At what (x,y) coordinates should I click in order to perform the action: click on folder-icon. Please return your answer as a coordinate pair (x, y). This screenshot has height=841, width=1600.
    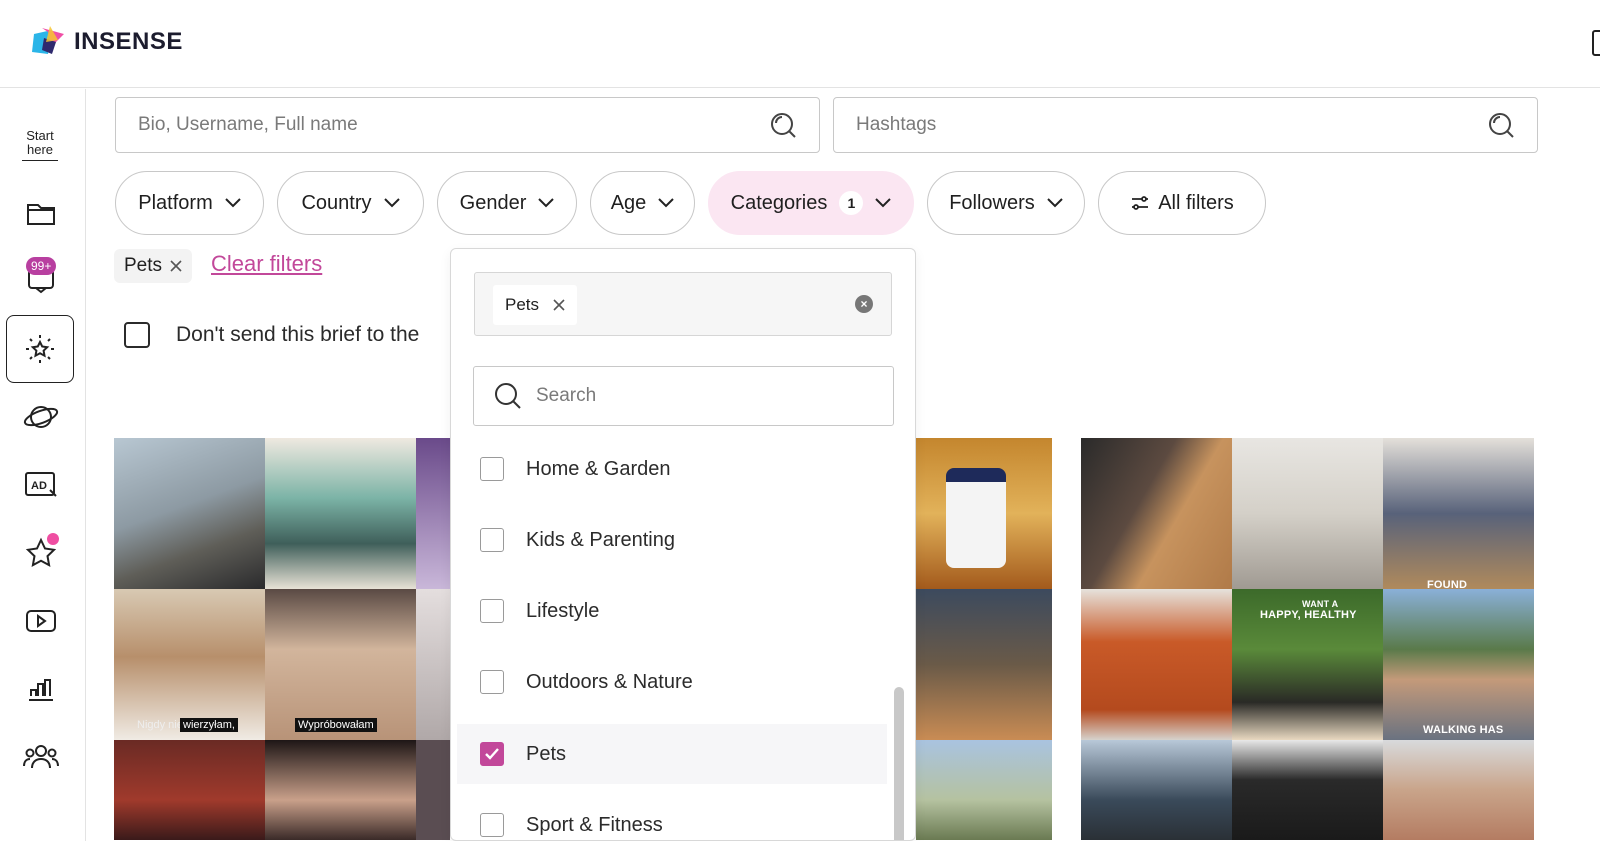
    Looking at the image, I should click on (41, 214).